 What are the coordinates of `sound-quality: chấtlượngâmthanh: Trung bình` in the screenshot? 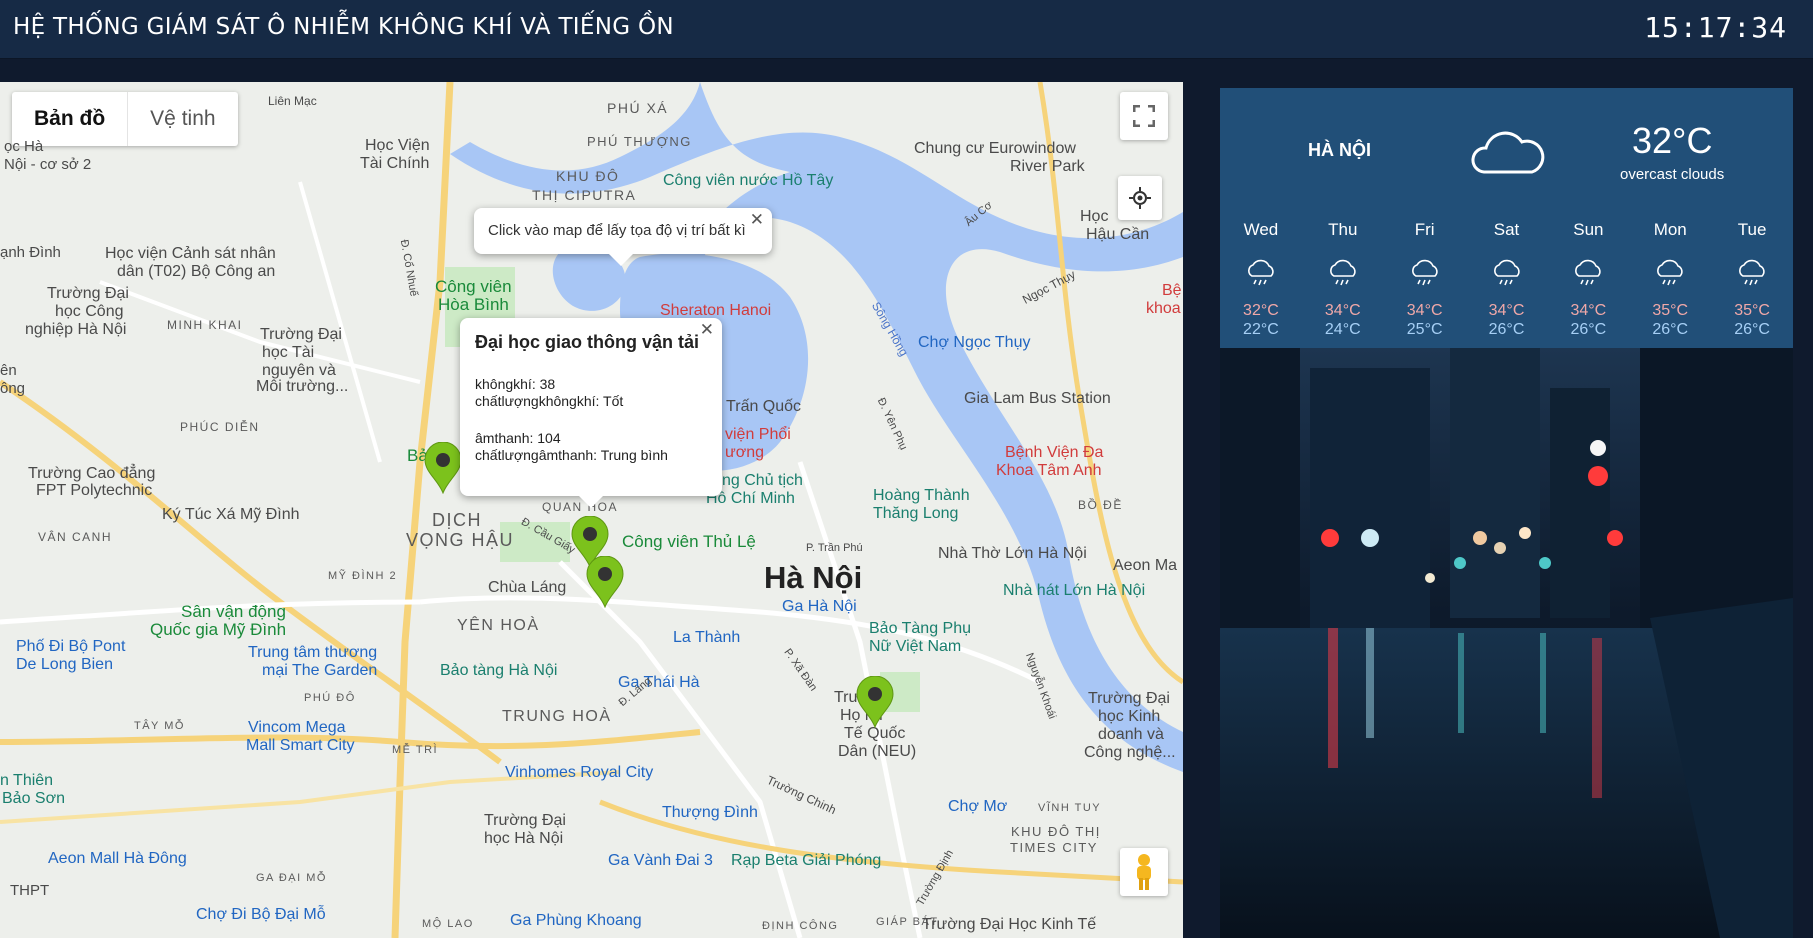 It's located at (571, 455).